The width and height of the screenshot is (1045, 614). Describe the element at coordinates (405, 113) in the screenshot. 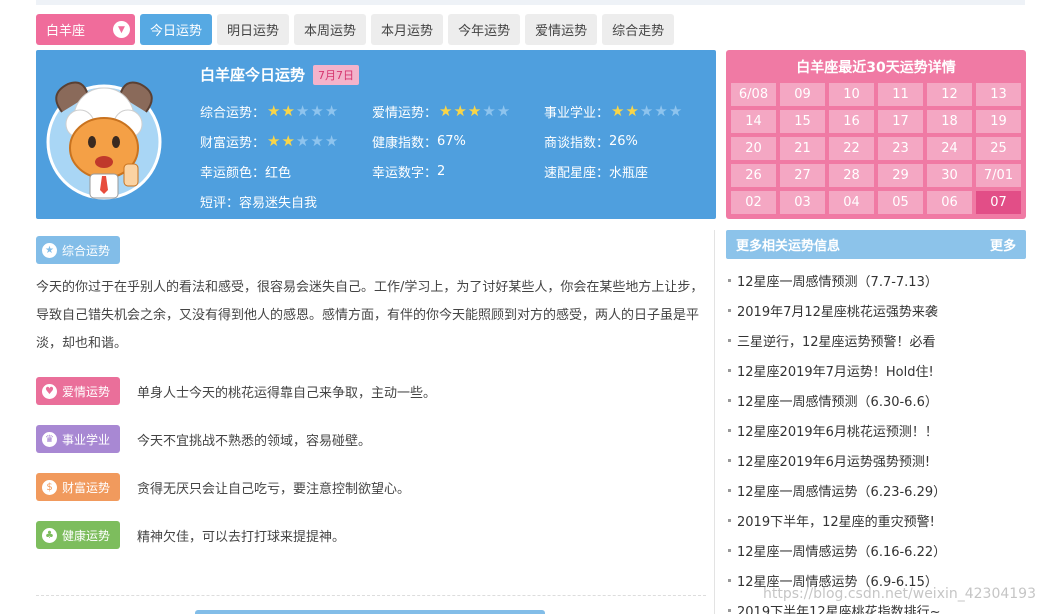

I see `stat-label: 爱情运势：` at that location.